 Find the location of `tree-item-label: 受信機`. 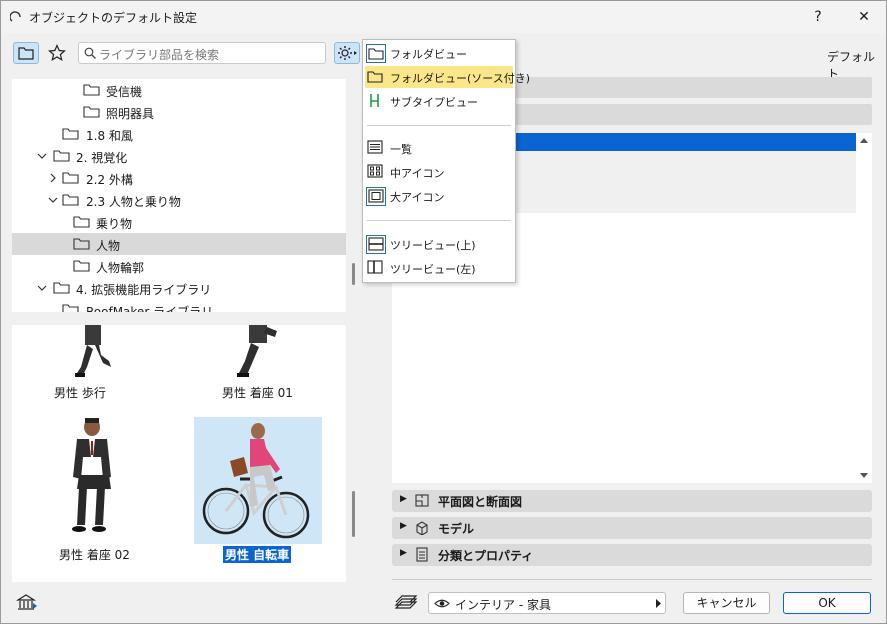

tree-item-label: 受信機 is located at coordinates (124, 92).